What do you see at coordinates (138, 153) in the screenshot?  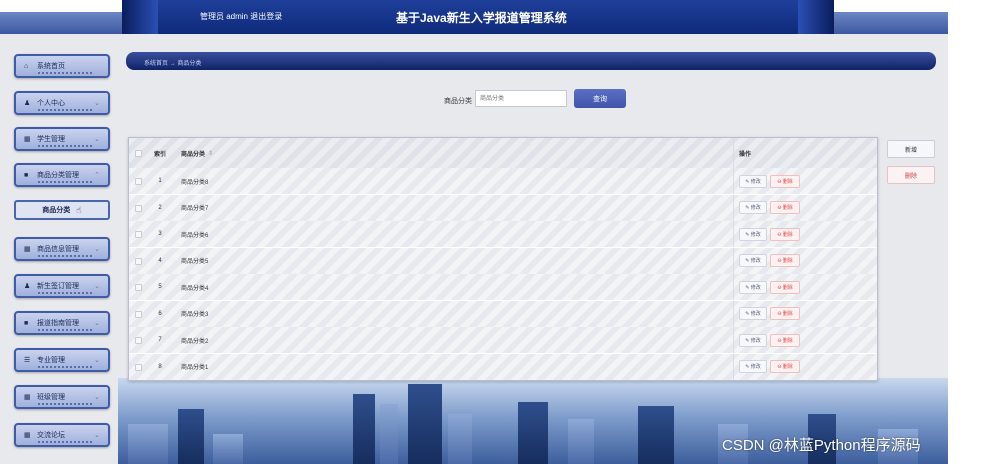 I see `select-all-checkbox` at bounding box center [138, 153].